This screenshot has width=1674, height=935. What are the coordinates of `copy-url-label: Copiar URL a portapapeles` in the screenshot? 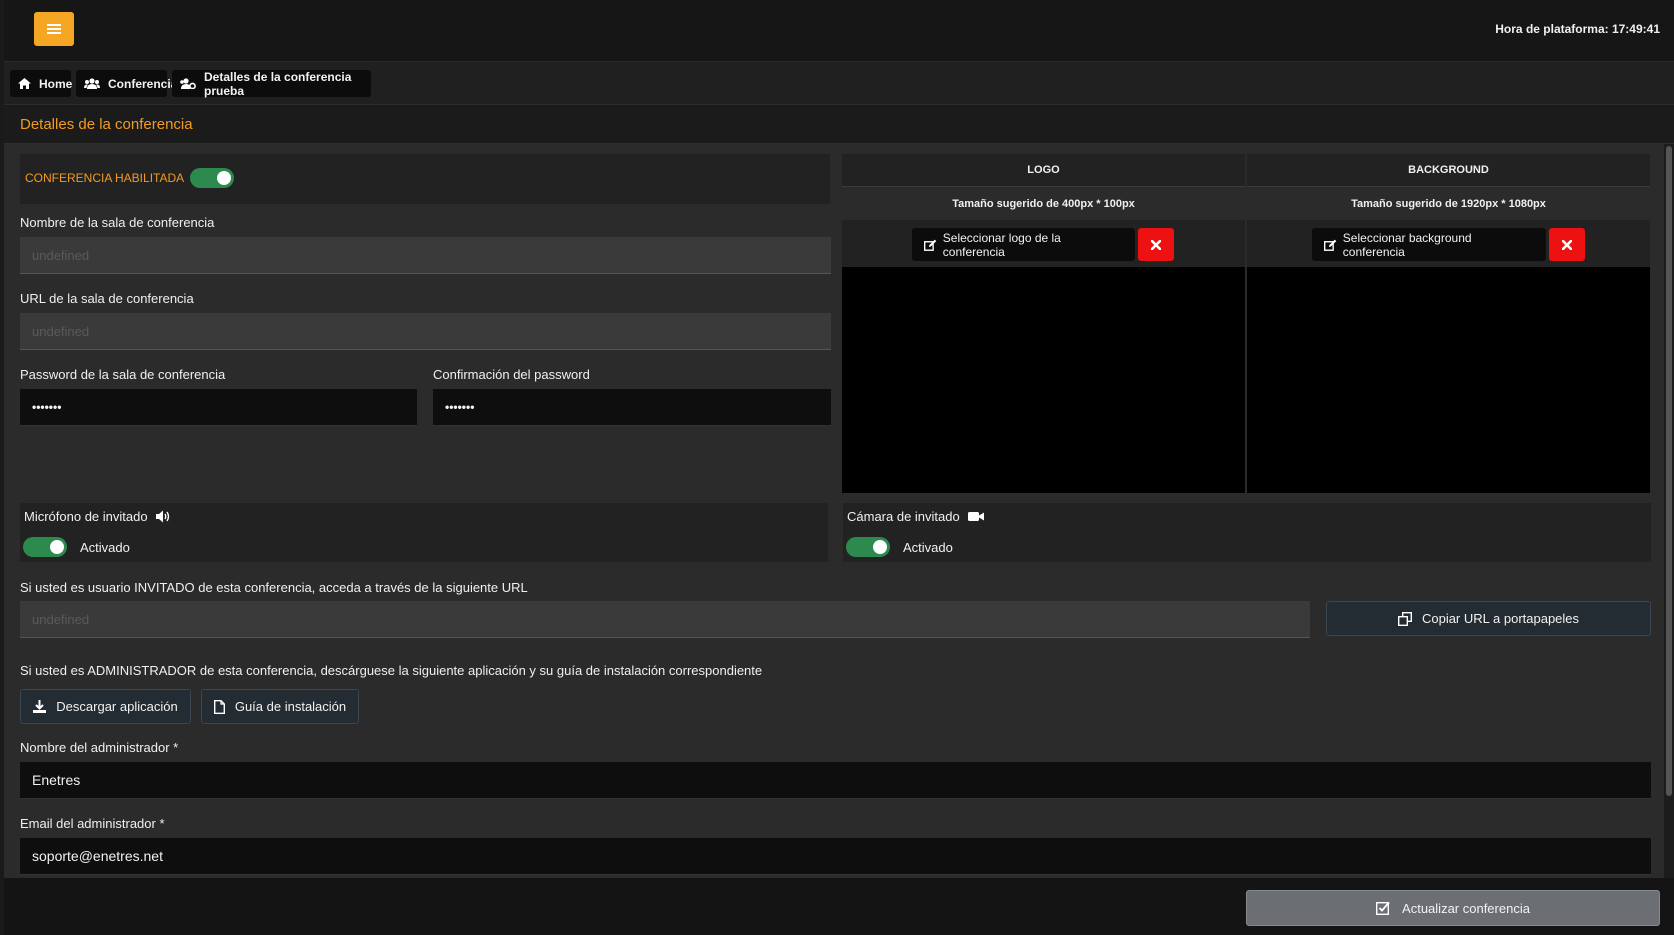 It's located at (1500, 618).